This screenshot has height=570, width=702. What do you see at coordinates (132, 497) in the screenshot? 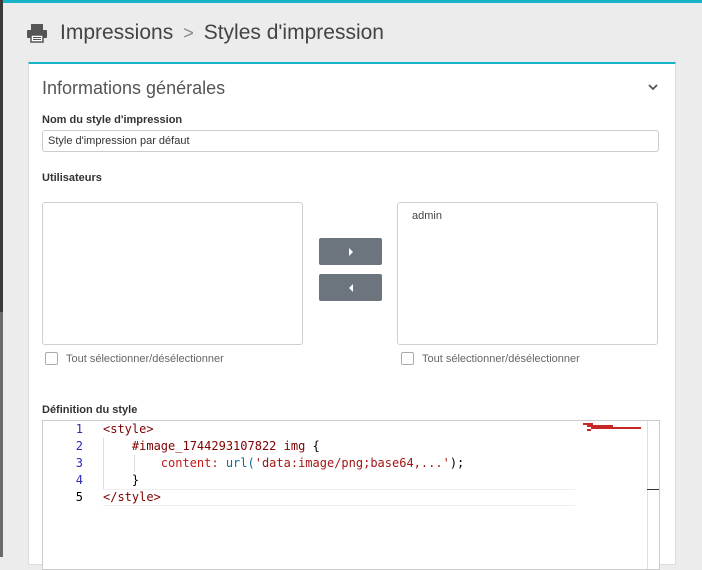
I see `code-token: </style>` at bounding box center [132, 497].